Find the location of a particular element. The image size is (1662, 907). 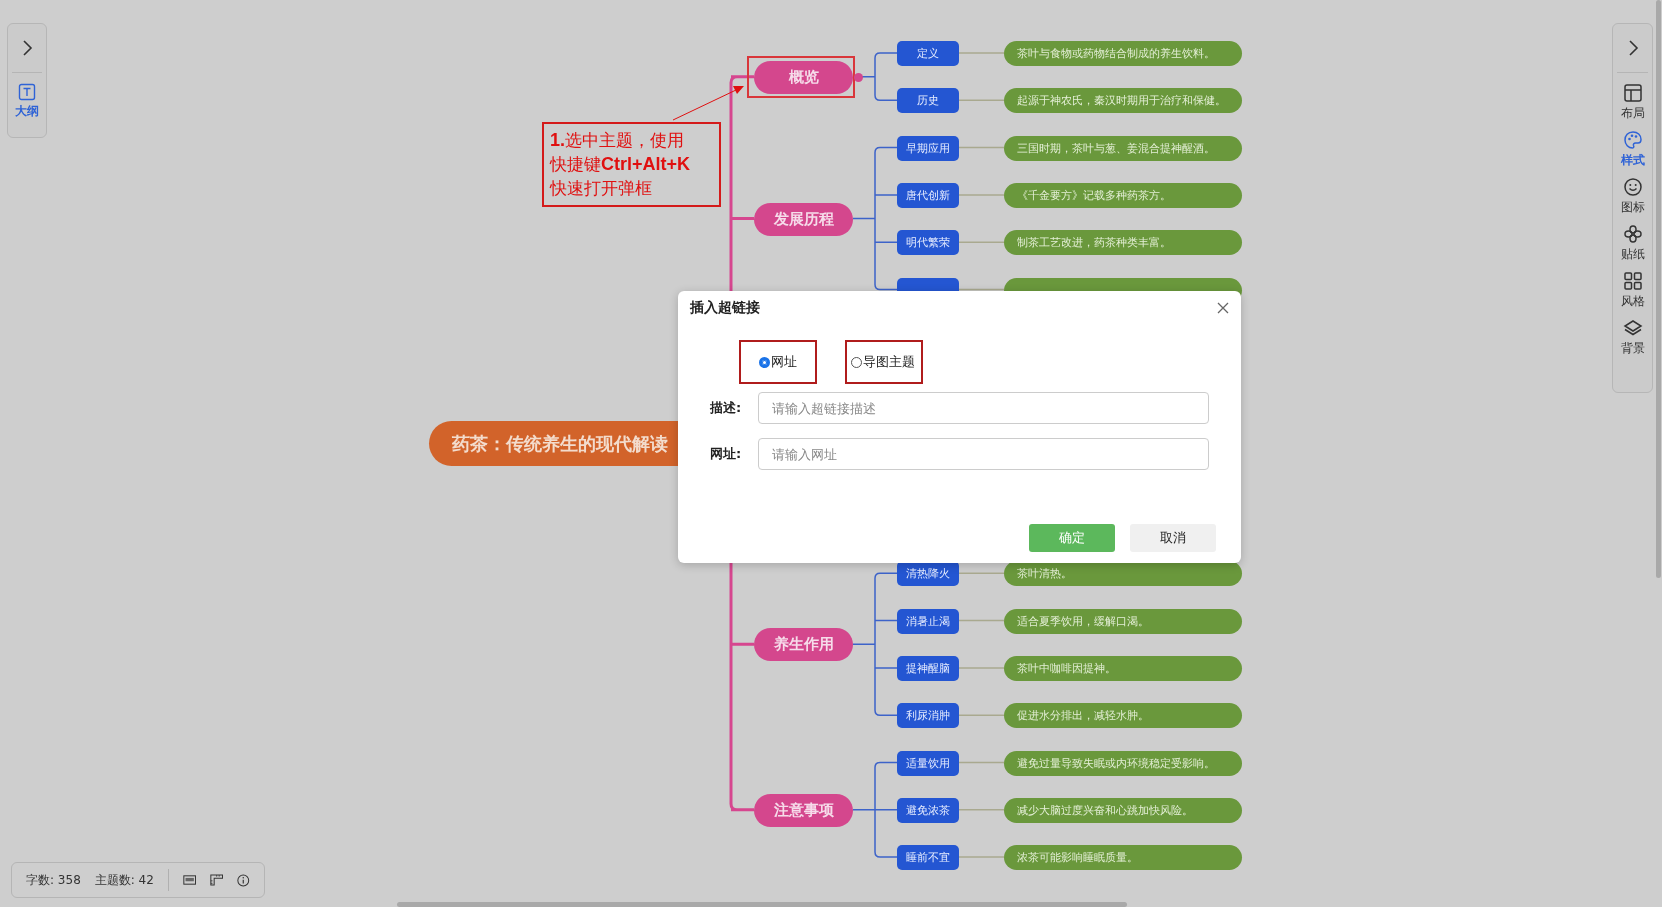

ruler-icon is located at coordinates (217, 880).